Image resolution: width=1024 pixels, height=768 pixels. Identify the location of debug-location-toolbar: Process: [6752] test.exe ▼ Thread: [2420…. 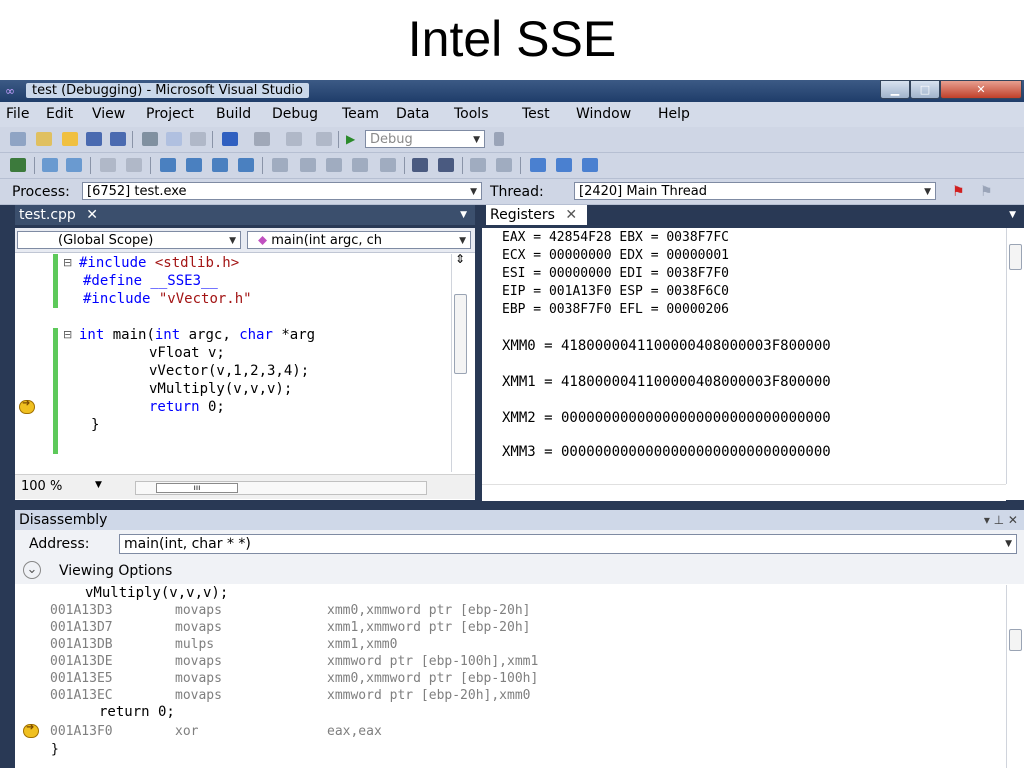
(512, 192).